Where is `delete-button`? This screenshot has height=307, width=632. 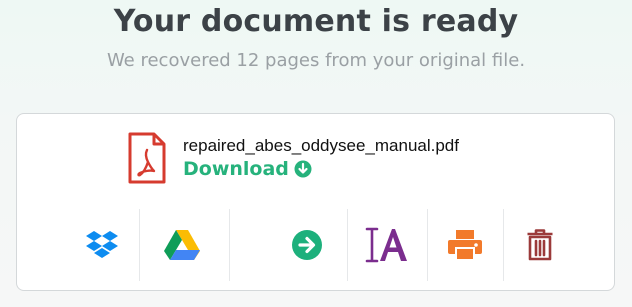
delete-button is located at coordinates (540, 245).